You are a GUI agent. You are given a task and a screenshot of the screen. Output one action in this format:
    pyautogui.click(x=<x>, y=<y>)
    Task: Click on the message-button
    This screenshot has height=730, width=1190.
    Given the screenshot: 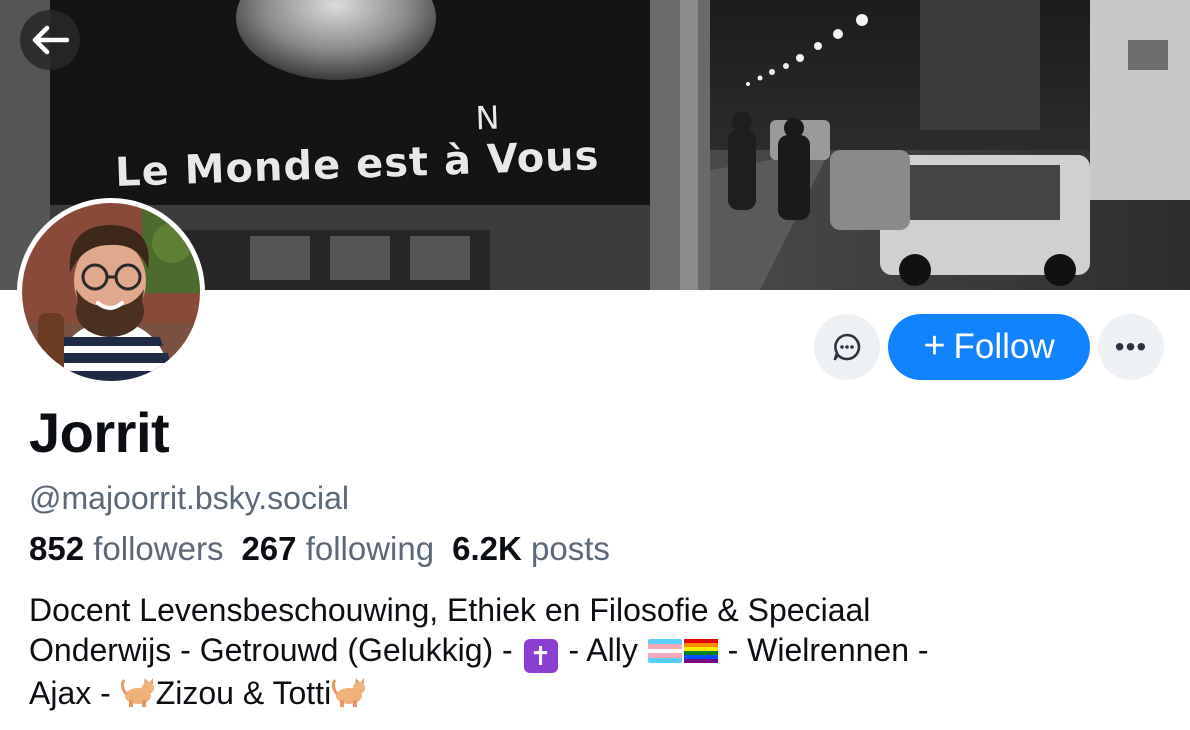 What is the action you would take?
    pyautogui.click(x=847, y=347)
    